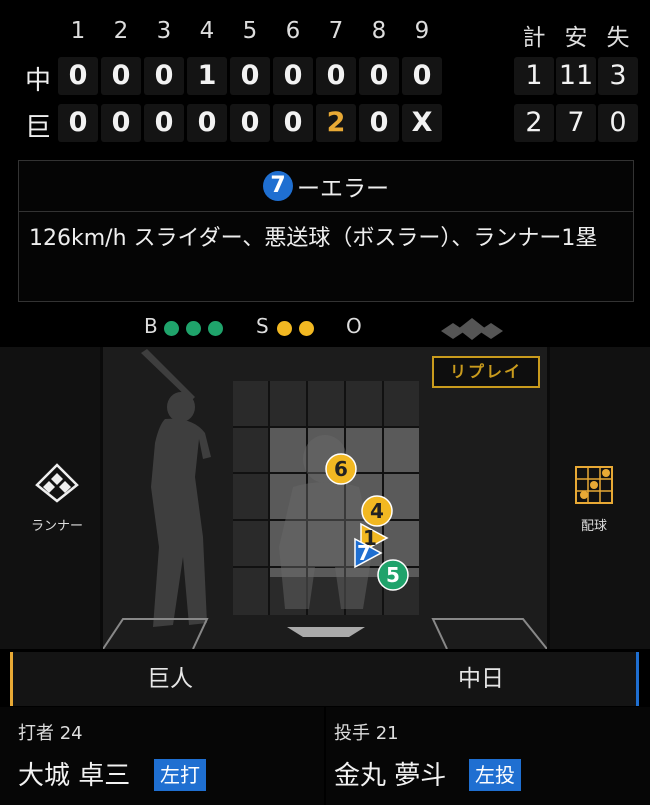 The width and height of the screenshot is (650, 805). Describe the element at coordinates (78, 31) in the screenshot. I see `inning-header: 1` at that location.